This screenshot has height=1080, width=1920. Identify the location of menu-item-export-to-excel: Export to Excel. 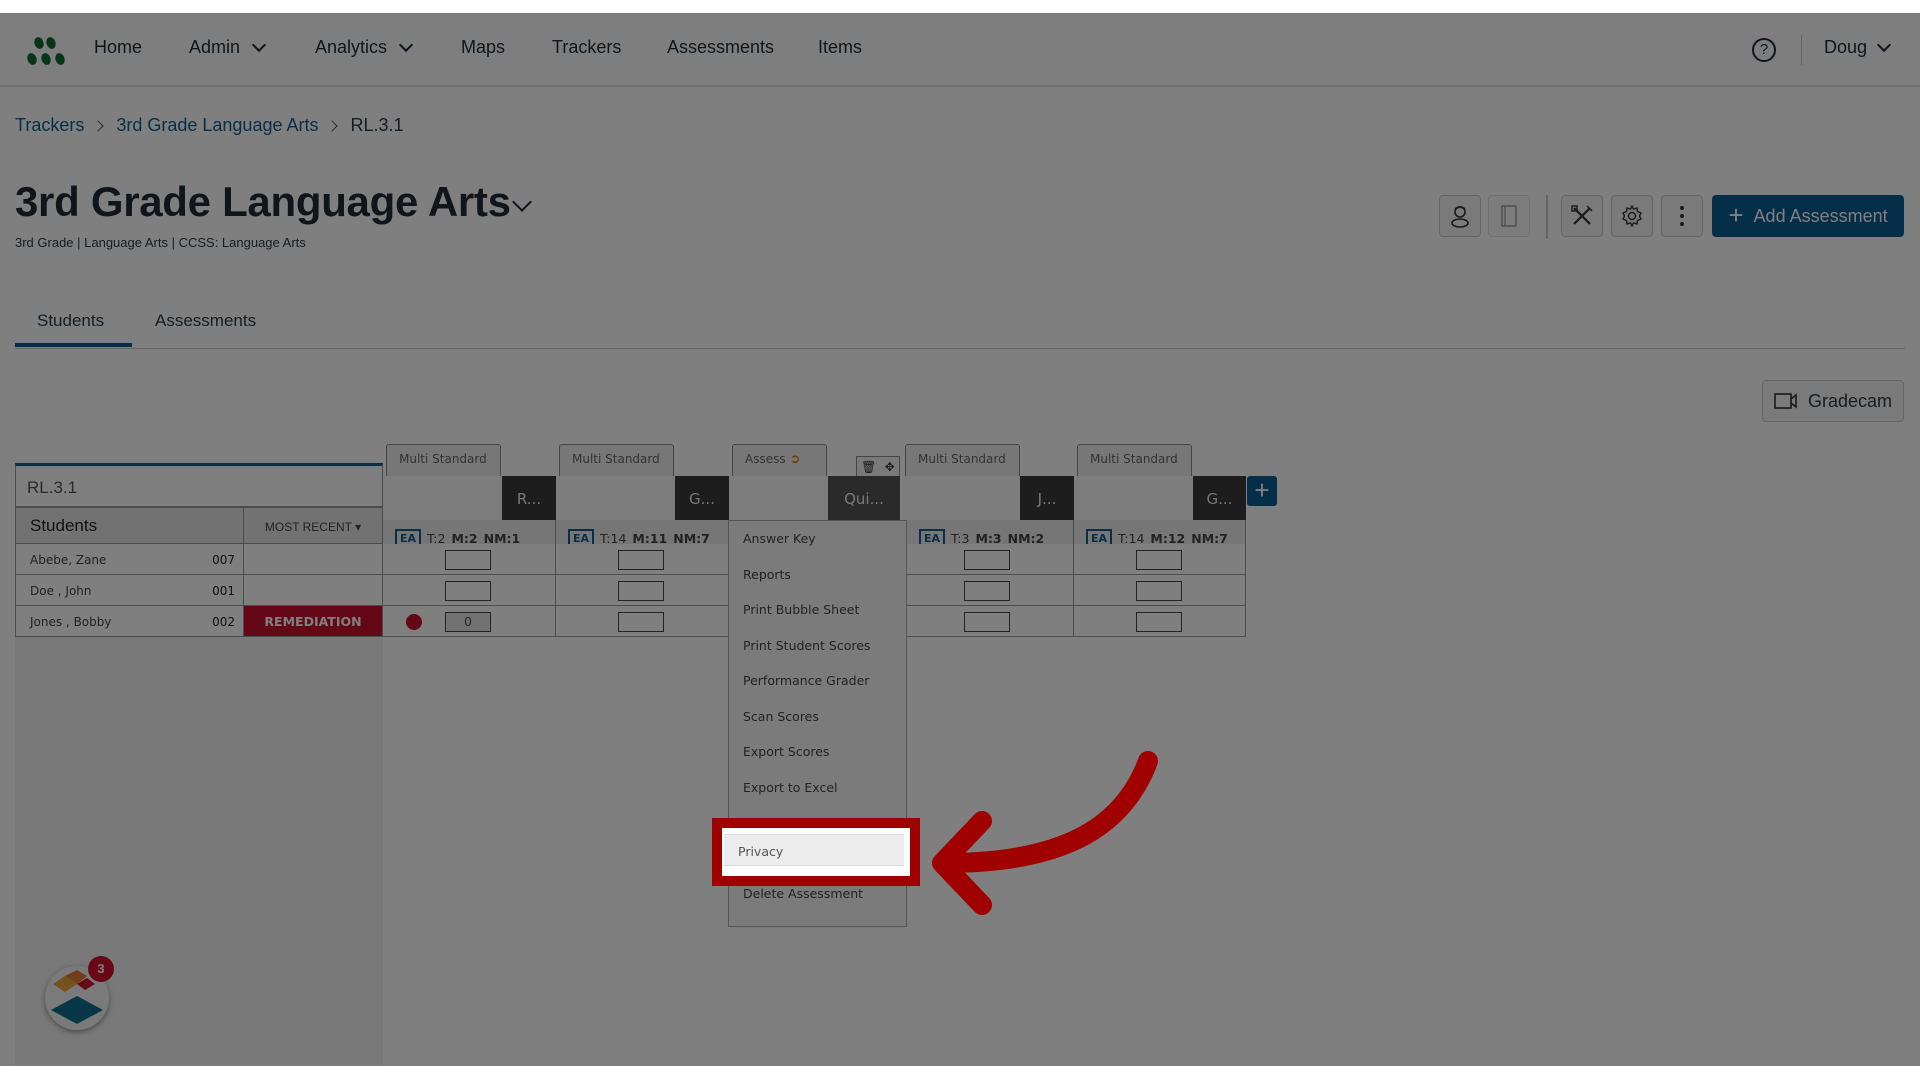
(817, 788).